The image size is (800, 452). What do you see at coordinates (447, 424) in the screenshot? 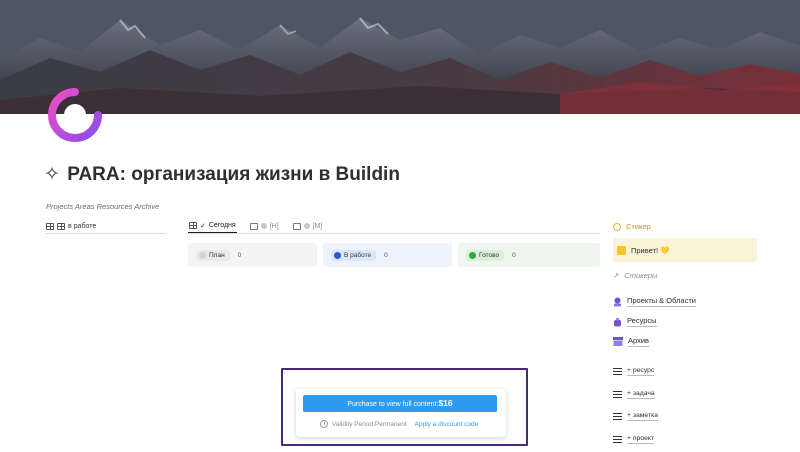
I see `discount-code-link: Apply a discount code` at bounding box center [447, 424].